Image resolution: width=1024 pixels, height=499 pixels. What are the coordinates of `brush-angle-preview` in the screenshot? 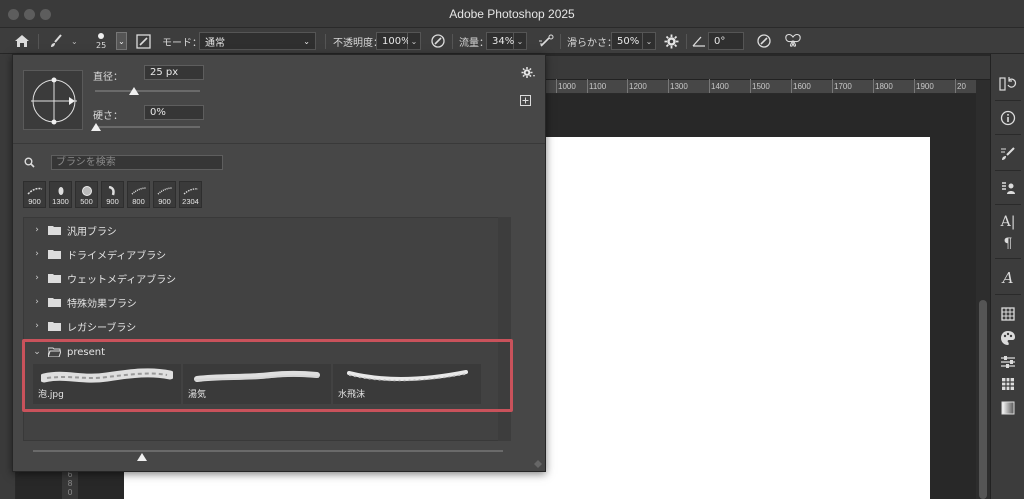 It's located at (53, 100).